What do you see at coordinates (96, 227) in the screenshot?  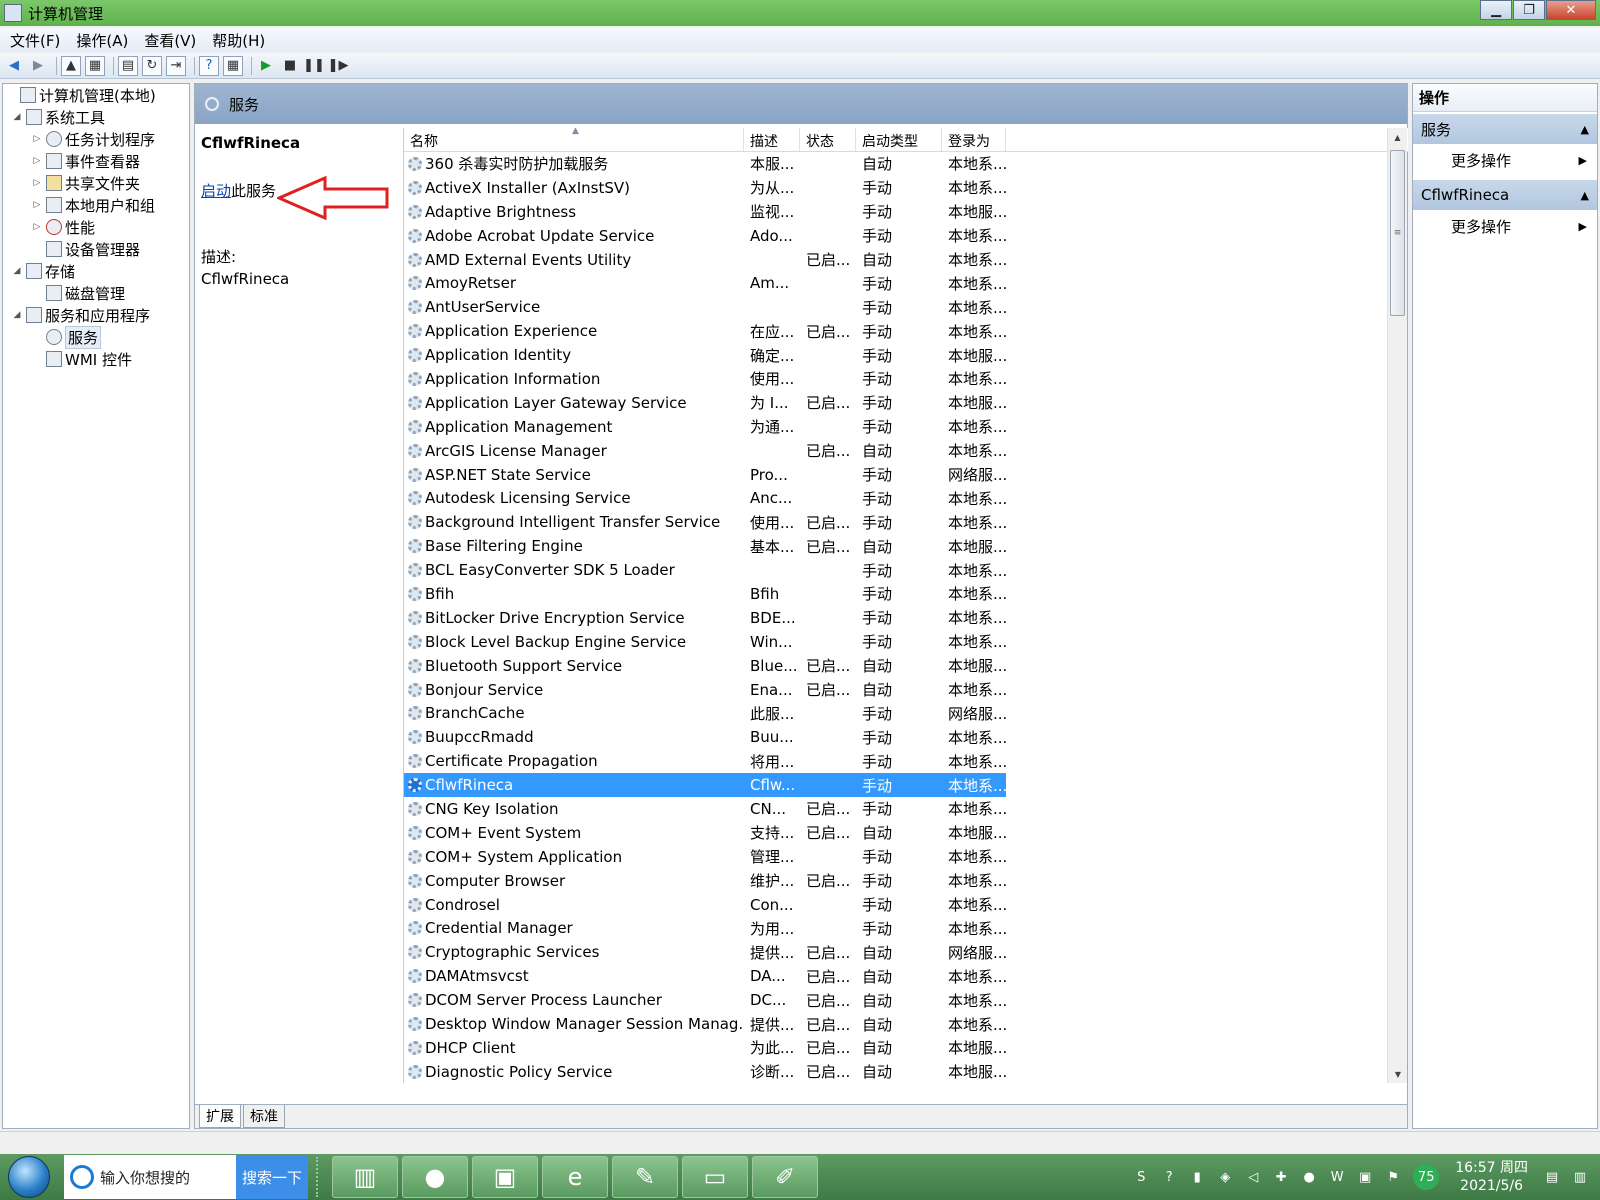 I see `tree-item-performance: ▷ 性能` at bounding box center [96, 227].